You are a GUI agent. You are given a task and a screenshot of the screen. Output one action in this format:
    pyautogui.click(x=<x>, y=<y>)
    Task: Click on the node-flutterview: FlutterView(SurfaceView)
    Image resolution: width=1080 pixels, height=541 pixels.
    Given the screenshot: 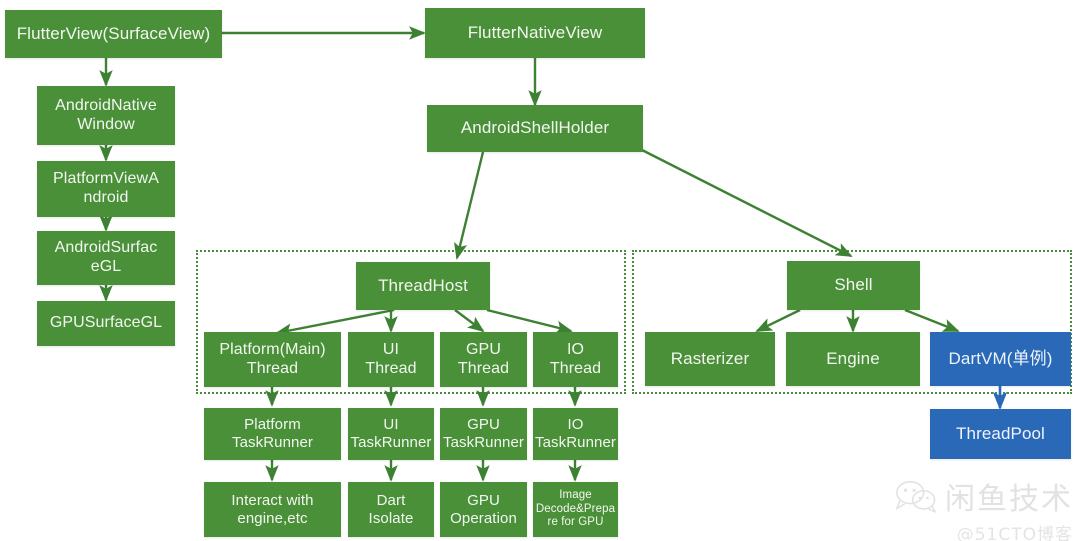 What is the action you would take?
    pyautogui.click(x=113, y=34)
    